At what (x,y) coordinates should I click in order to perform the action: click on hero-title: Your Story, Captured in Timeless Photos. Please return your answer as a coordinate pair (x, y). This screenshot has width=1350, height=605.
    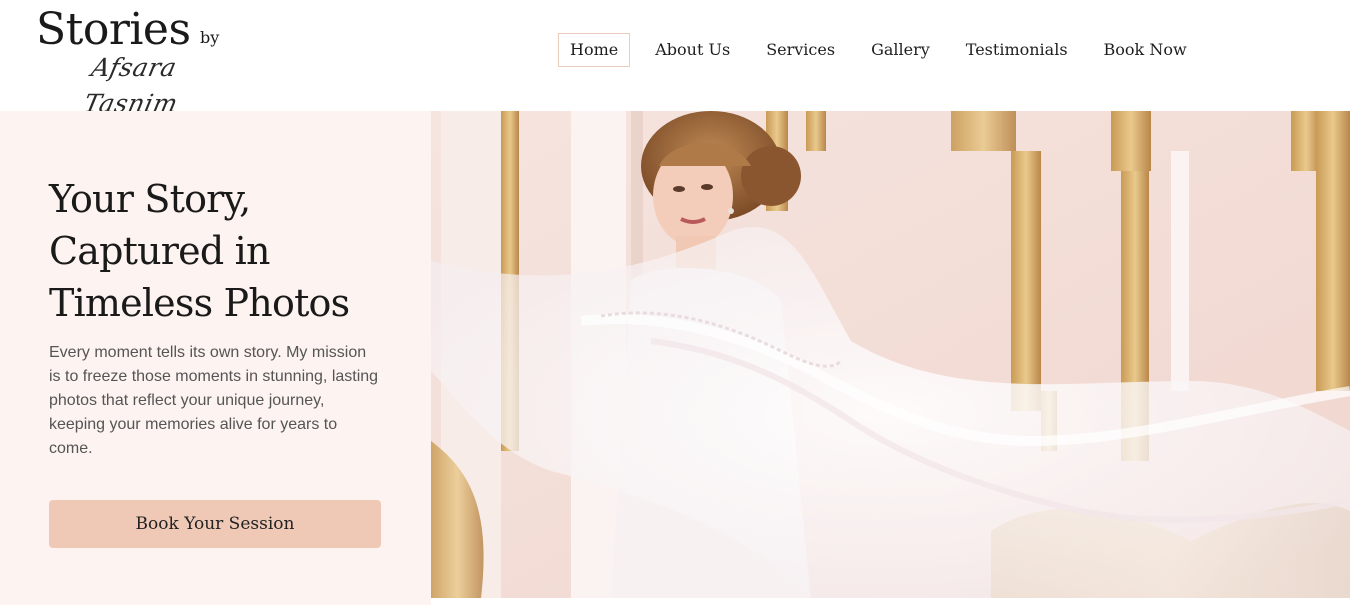
    Looking at the image, I should click on (239, 251).